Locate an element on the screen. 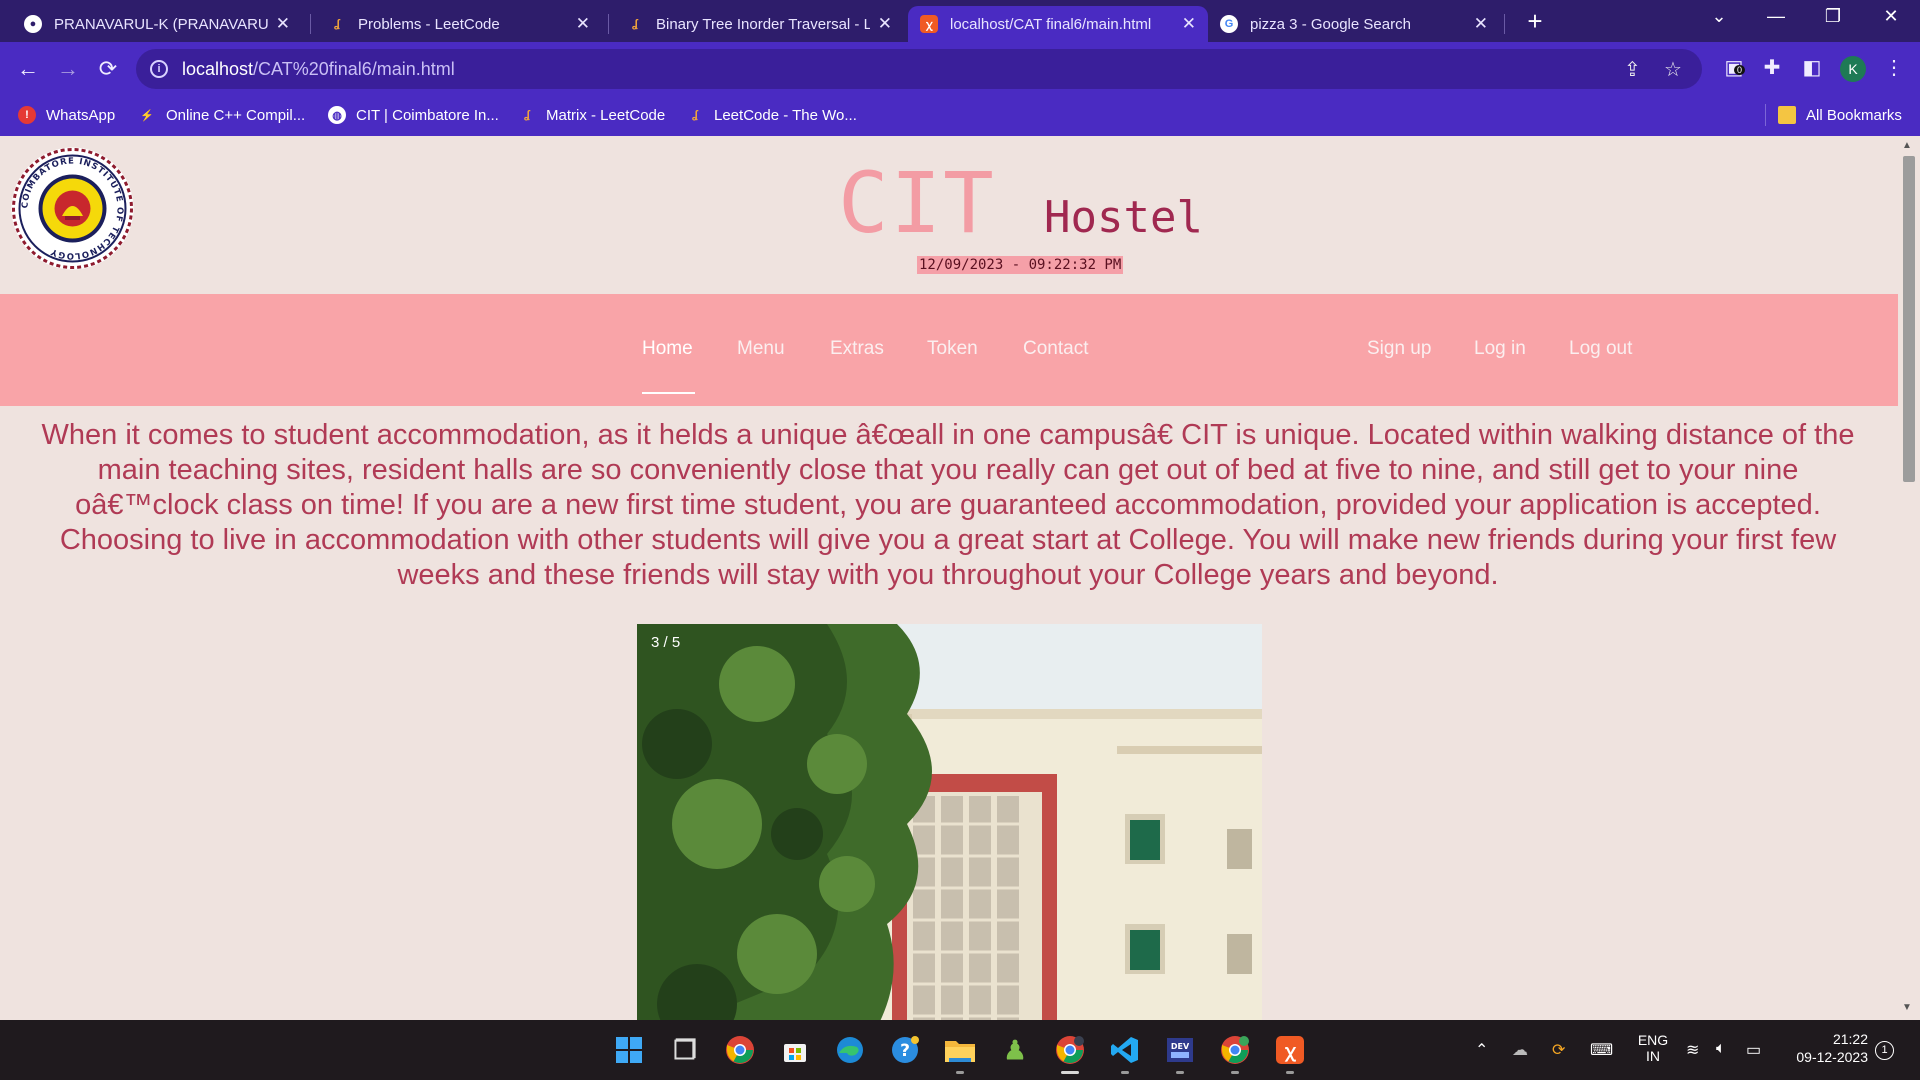 The height and width of the screenshot is (1080, 1920). chess-icon: ♟ is located at coordinates (1015, 1050).